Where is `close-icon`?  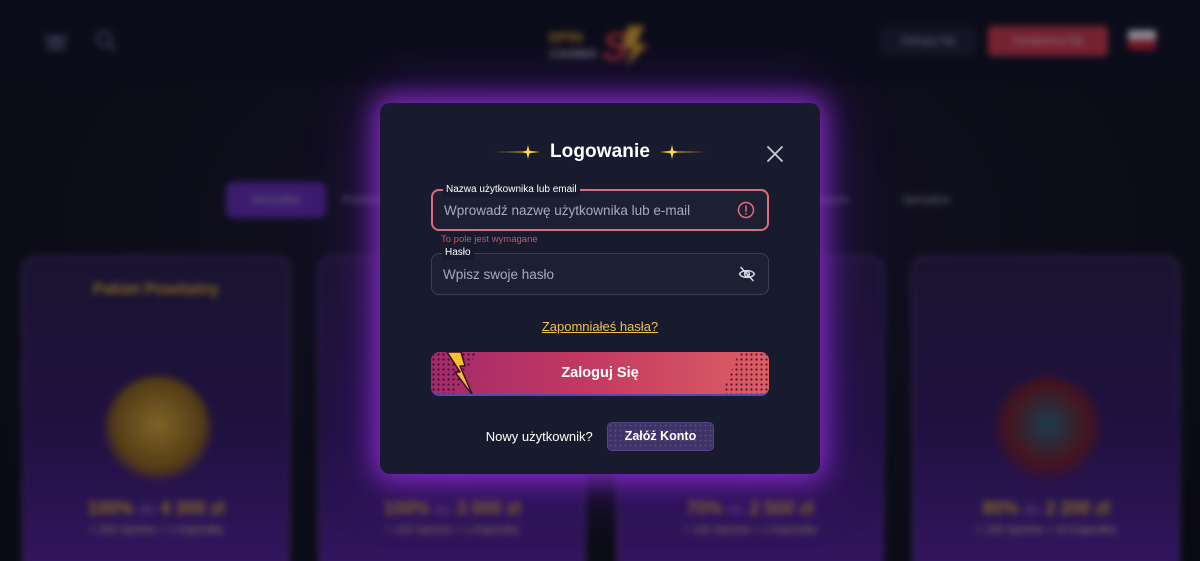 close-icon is located at coordinates (775, 154).